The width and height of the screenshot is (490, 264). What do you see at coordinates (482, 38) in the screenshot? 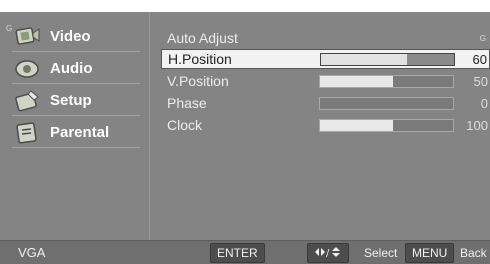
I see `g-marker: G` at bounding box center [482, 38].